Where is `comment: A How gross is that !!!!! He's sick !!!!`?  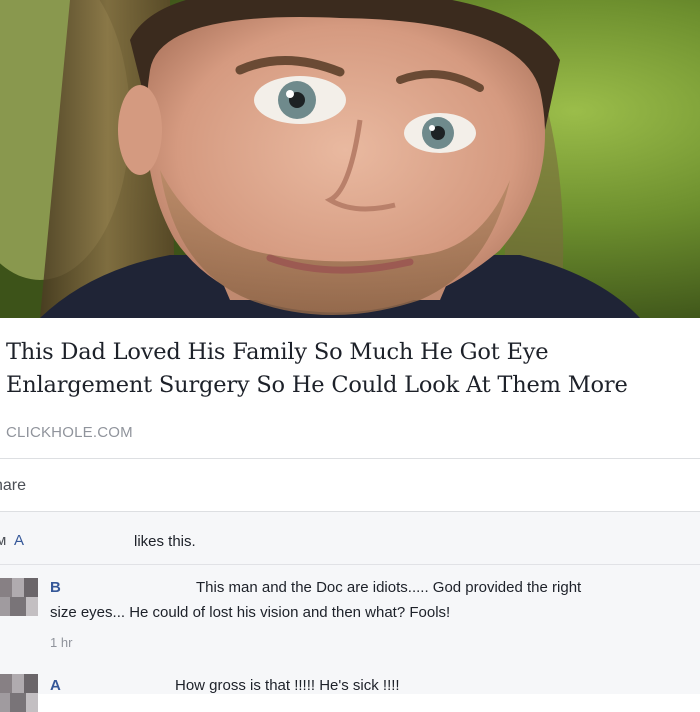
comment: A How gross is that !!!!! He's sick !!!! is located at coordinates (350, 688).